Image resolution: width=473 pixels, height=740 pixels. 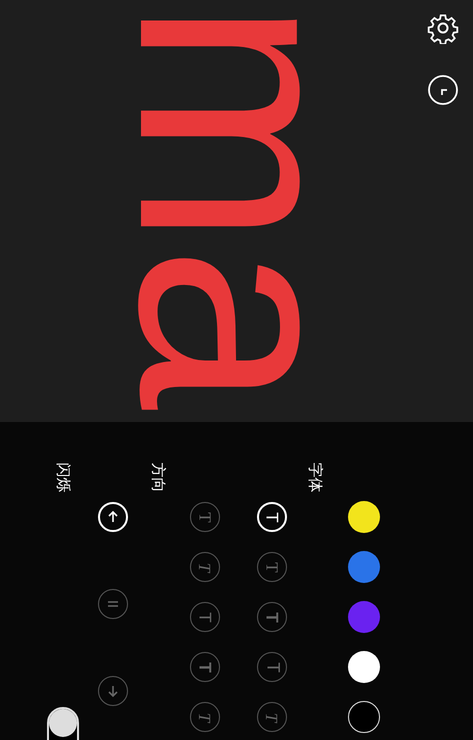 I want to click on font-label: 字体, so click(x=315, y=477).